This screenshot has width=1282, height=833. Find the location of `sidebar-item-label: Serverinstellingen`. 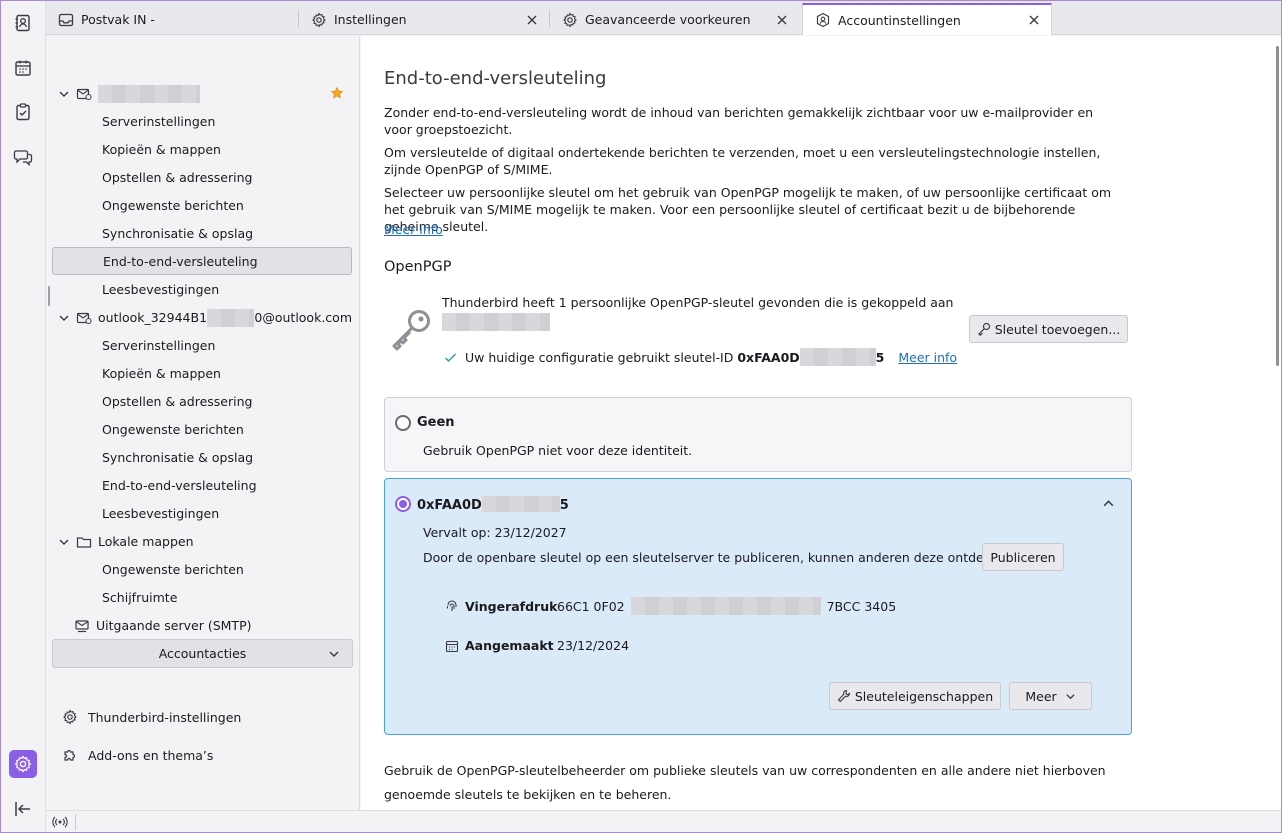

sidebar-item-label: Serverinstellingen is located at coordinates (159, 345).